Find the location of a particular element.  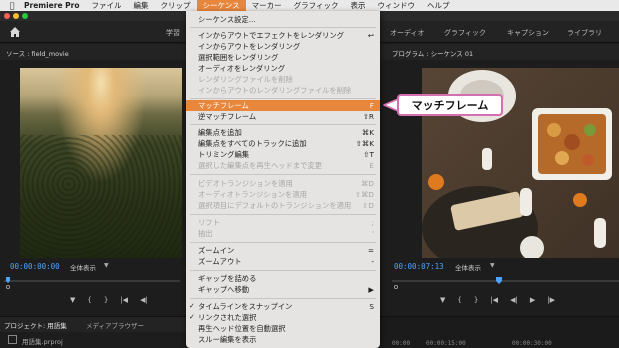

program-transport-controls: ▼ { } |◀ ◀| ▶ |▶ is located at coordinates (529, 300).